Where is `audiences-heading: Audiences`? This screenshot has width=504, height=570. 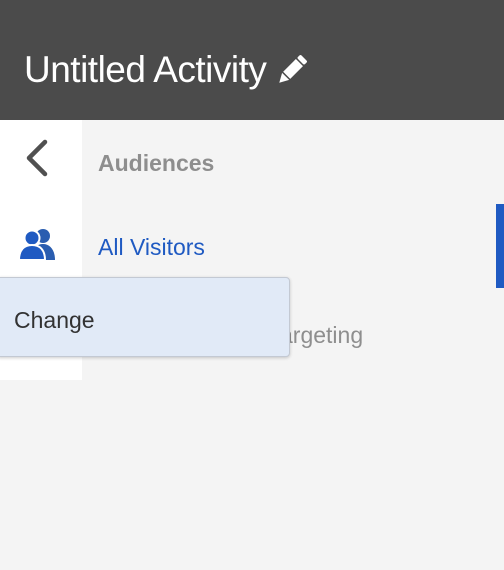 audiences-heading: Audiences is located at coordinates (156, 163).